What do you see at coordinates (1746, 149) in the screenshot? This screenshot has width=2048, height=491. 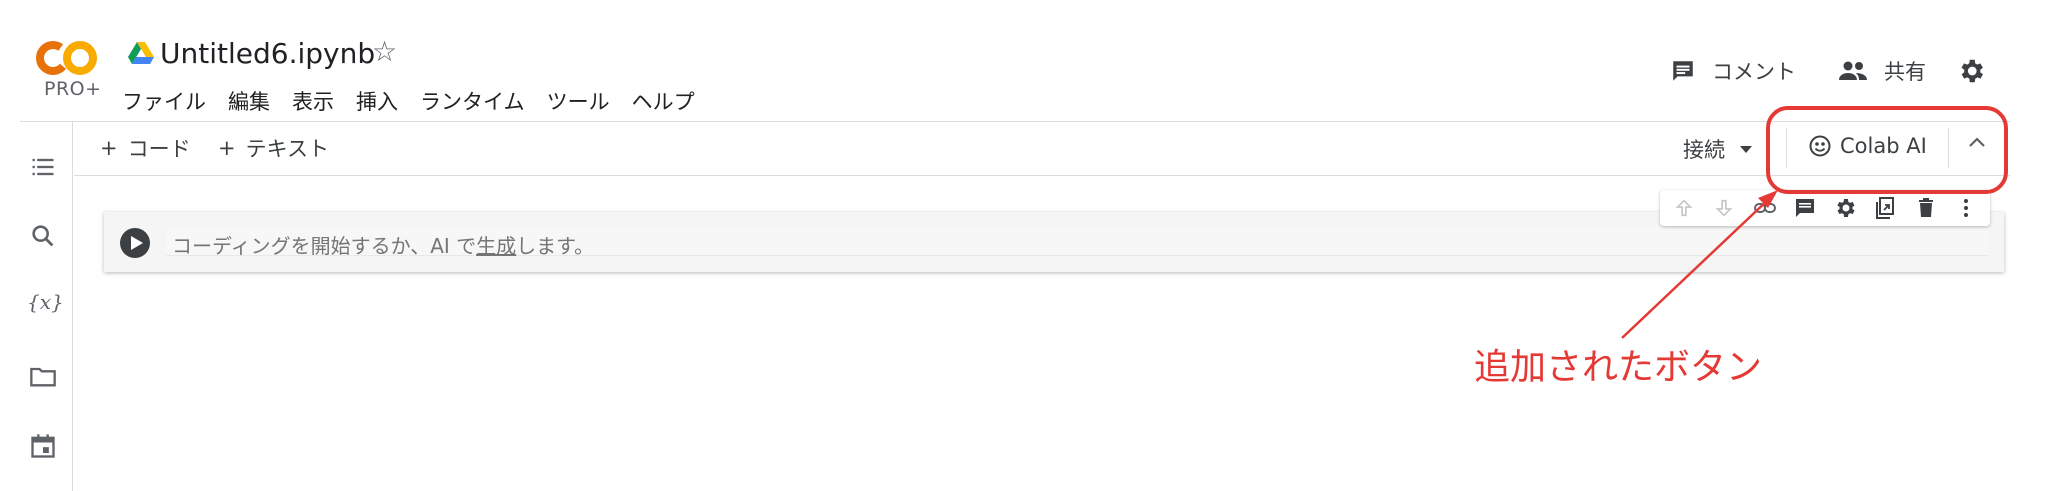 I see `caret-down-icon` at bounding box center [1746, 149].